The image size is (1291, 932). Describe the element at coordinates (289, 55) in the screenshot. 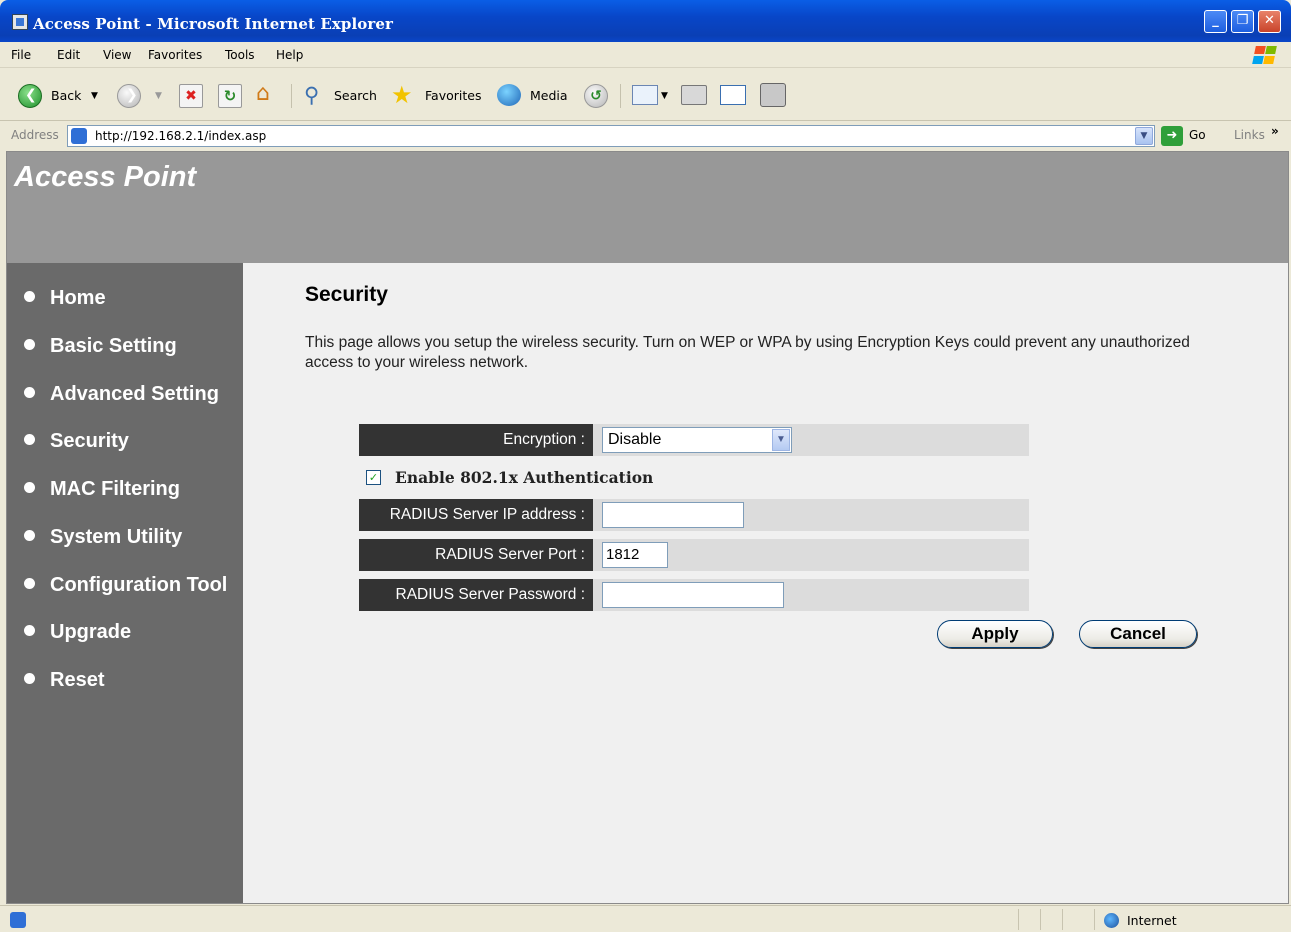

I see `menu-help: Help` at that location.